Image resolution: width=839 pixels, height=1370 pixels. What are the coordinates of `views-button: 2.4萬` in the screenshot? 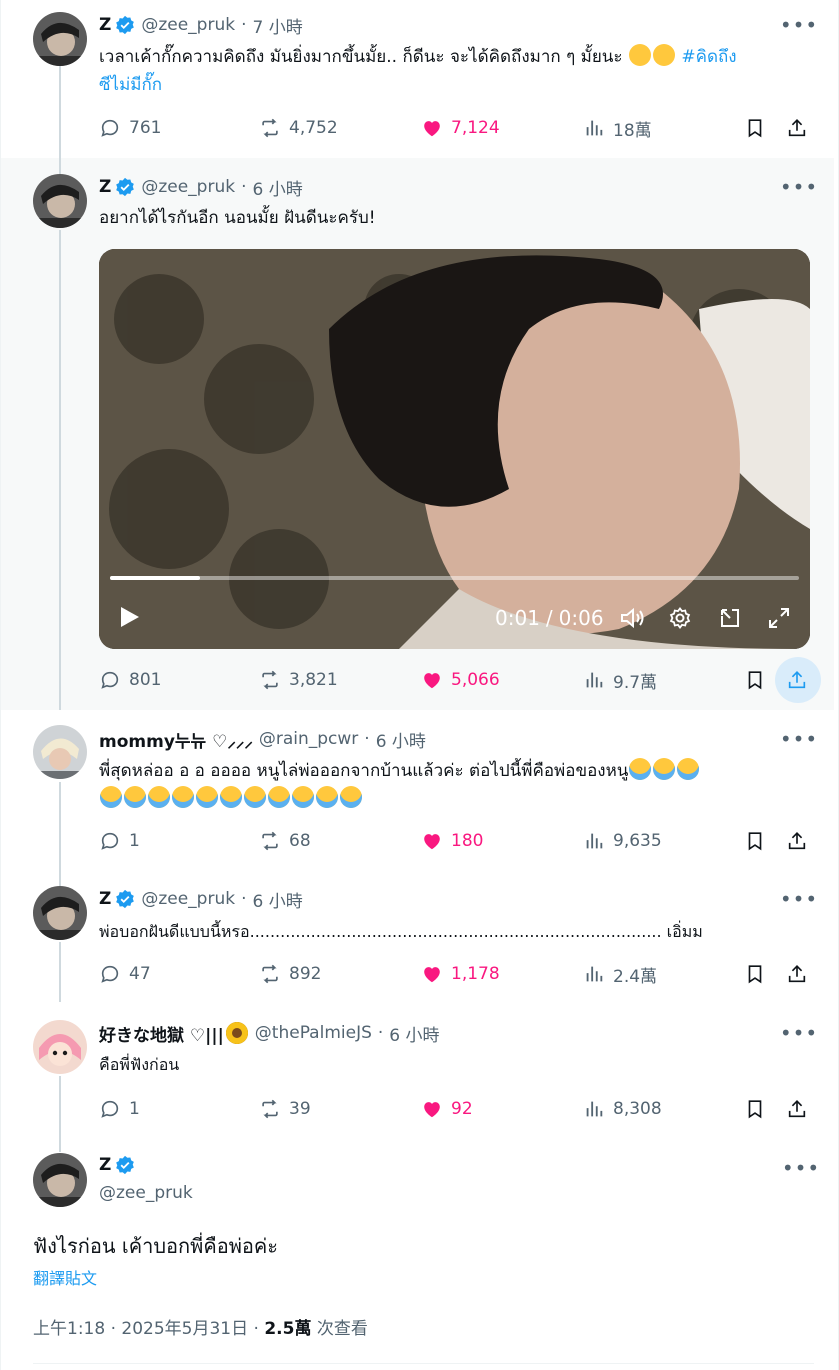 It's located at (620, 974).